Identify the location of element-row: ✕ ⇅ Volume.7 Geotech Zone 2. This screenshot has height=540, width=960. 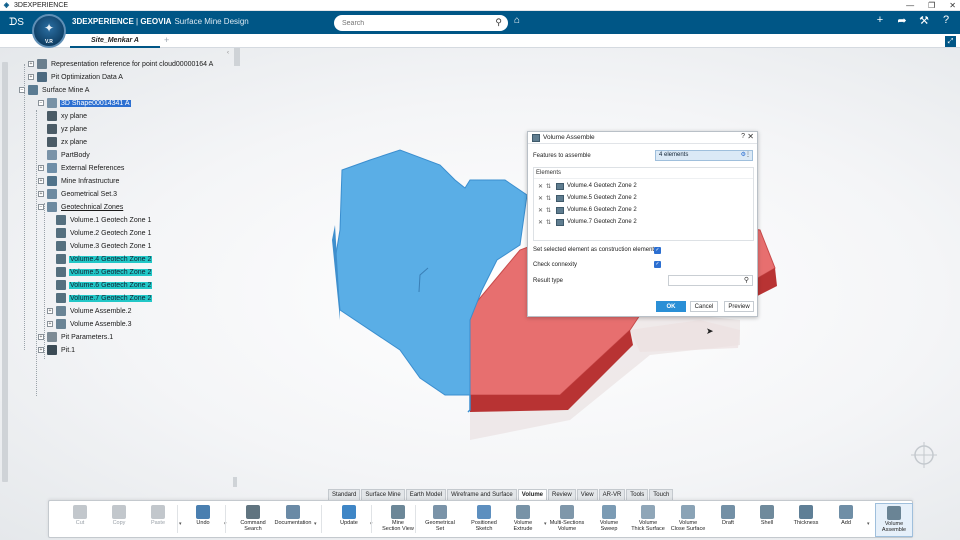
(587, 222).